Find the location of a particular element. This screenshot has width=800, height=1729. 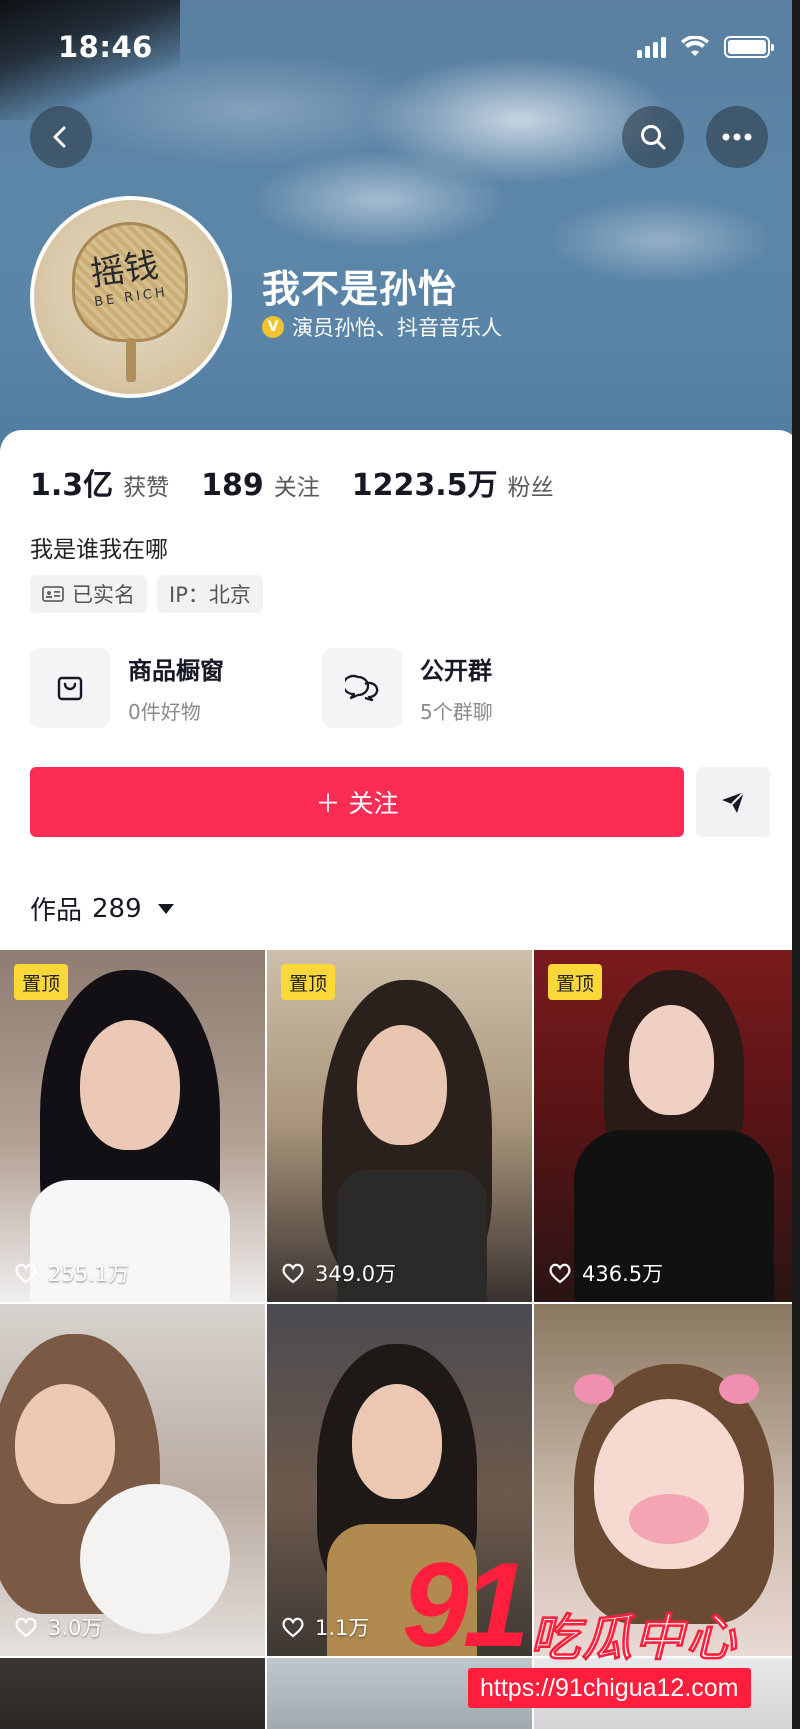

chat-bubbles-icon is located at coordinates (362, 688).